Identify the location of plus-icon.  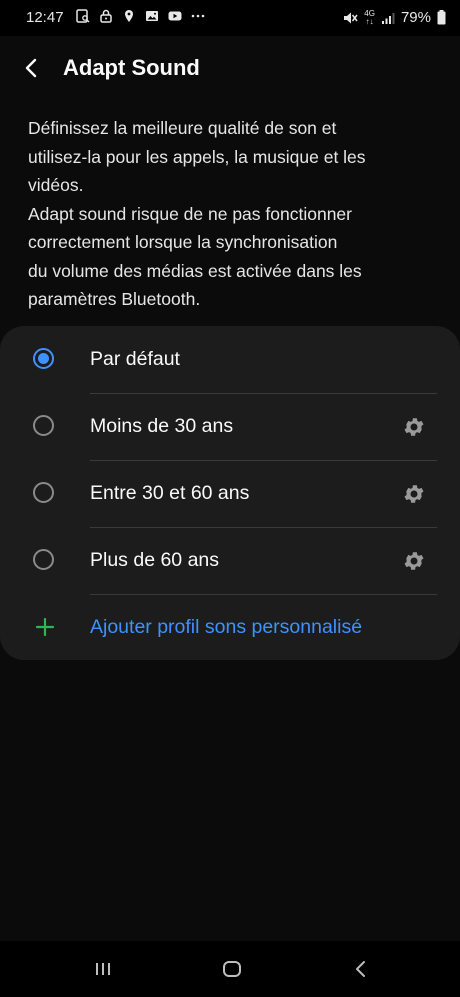
(45, 627).